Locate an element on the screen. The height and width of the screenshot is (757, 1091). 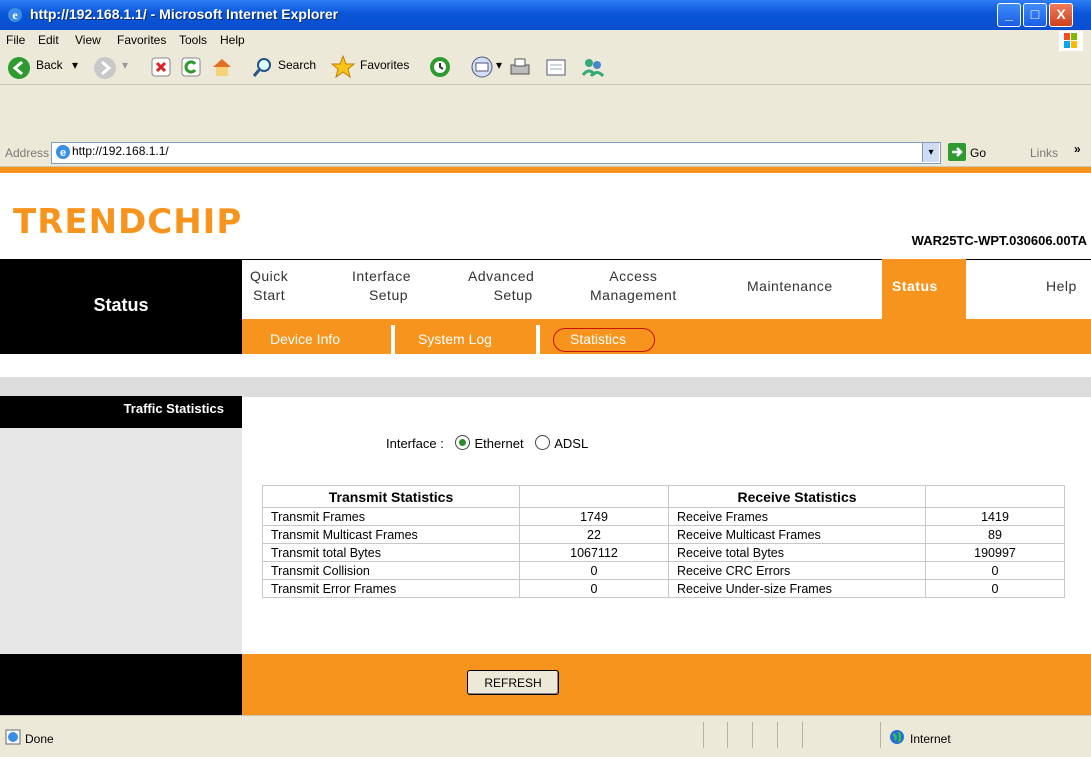
rx-header: Receive Statistics is located at coordinates (797, 496).